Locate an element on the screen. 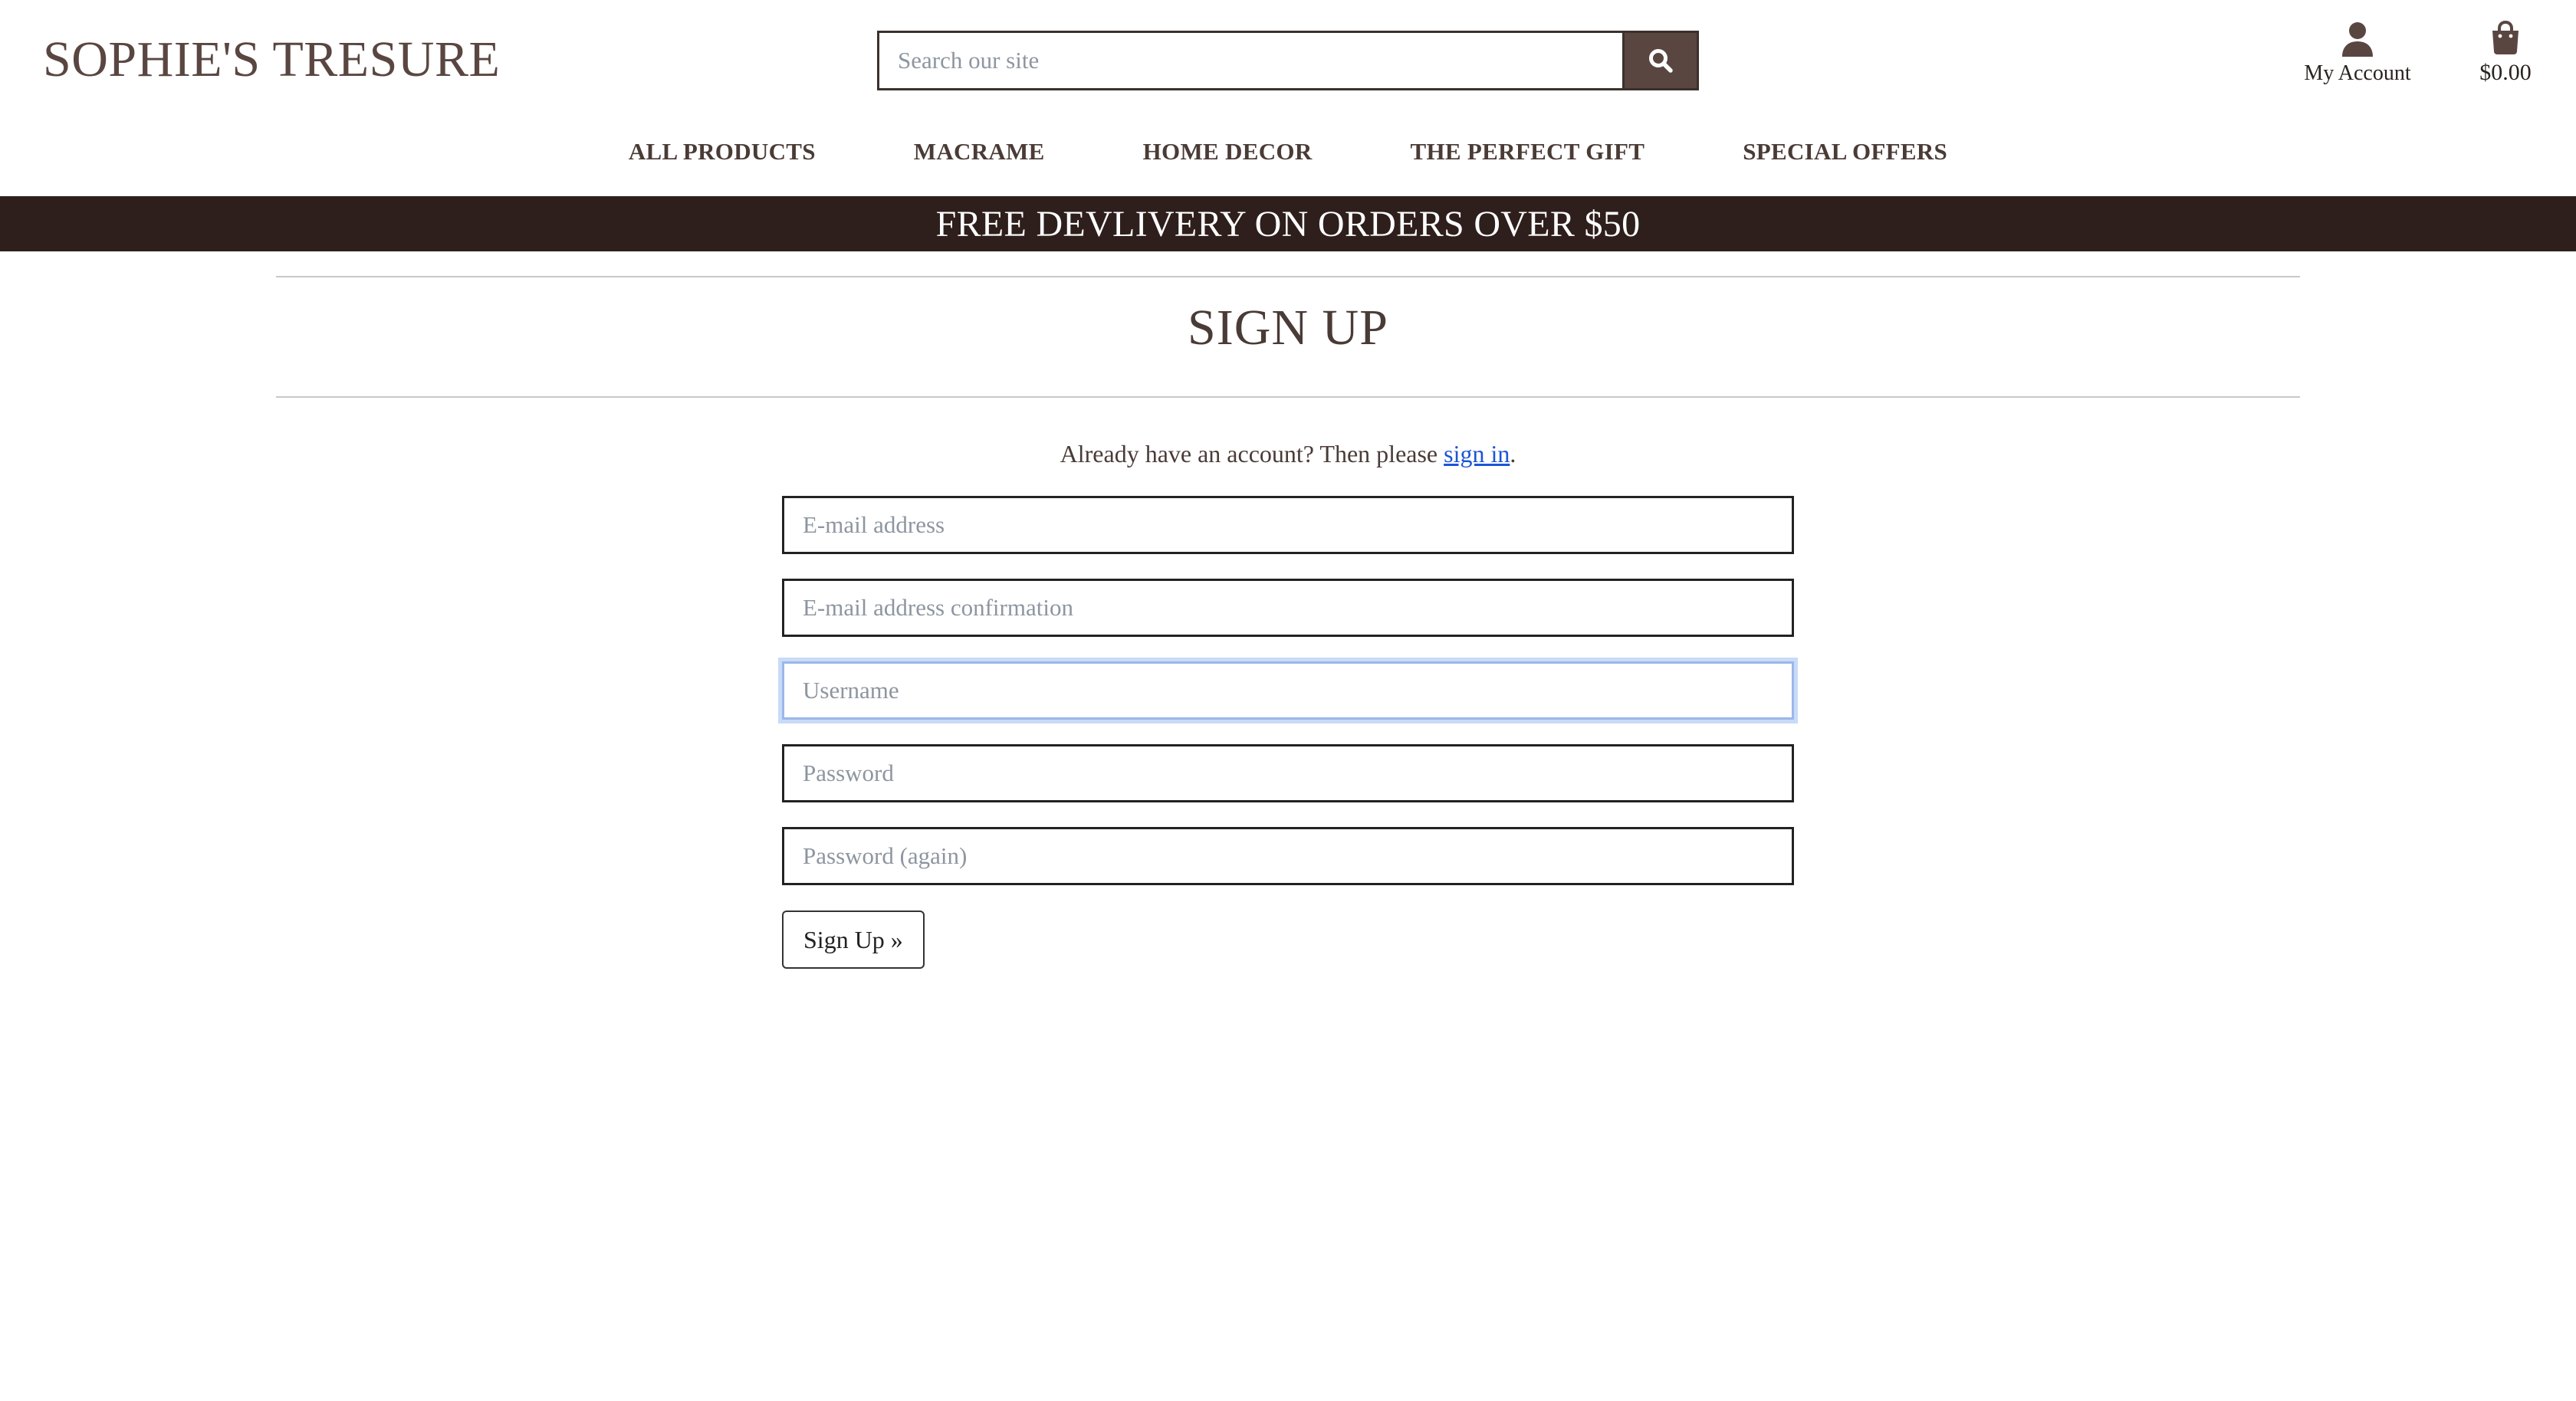 The width and height of the screenshot is (2576, 1401). site-logo: SOPHIE'S TRESURE is located at coordinates (271, 60).